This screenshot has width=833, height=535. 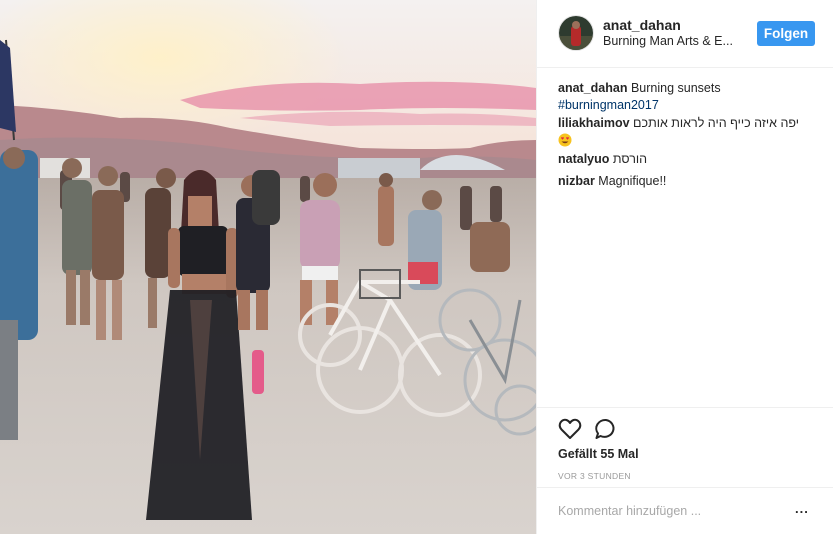 I want to click on post-username: anat_dahan, so click(x=642, y=25).